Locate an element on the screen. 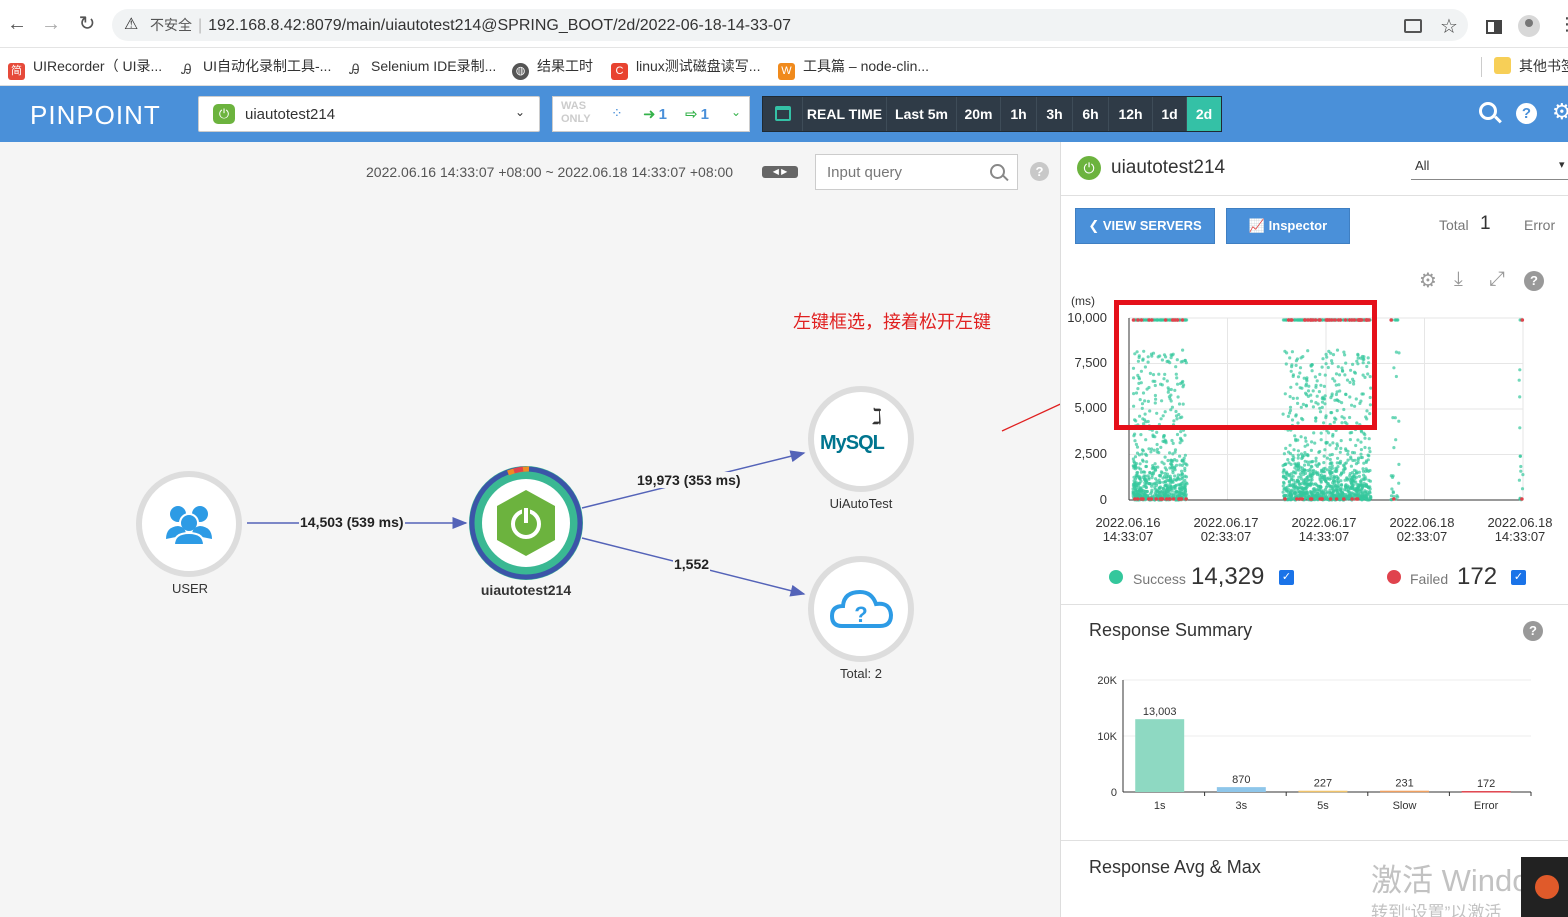  tab-1h: 1h is located at coordinates (1019, 114).